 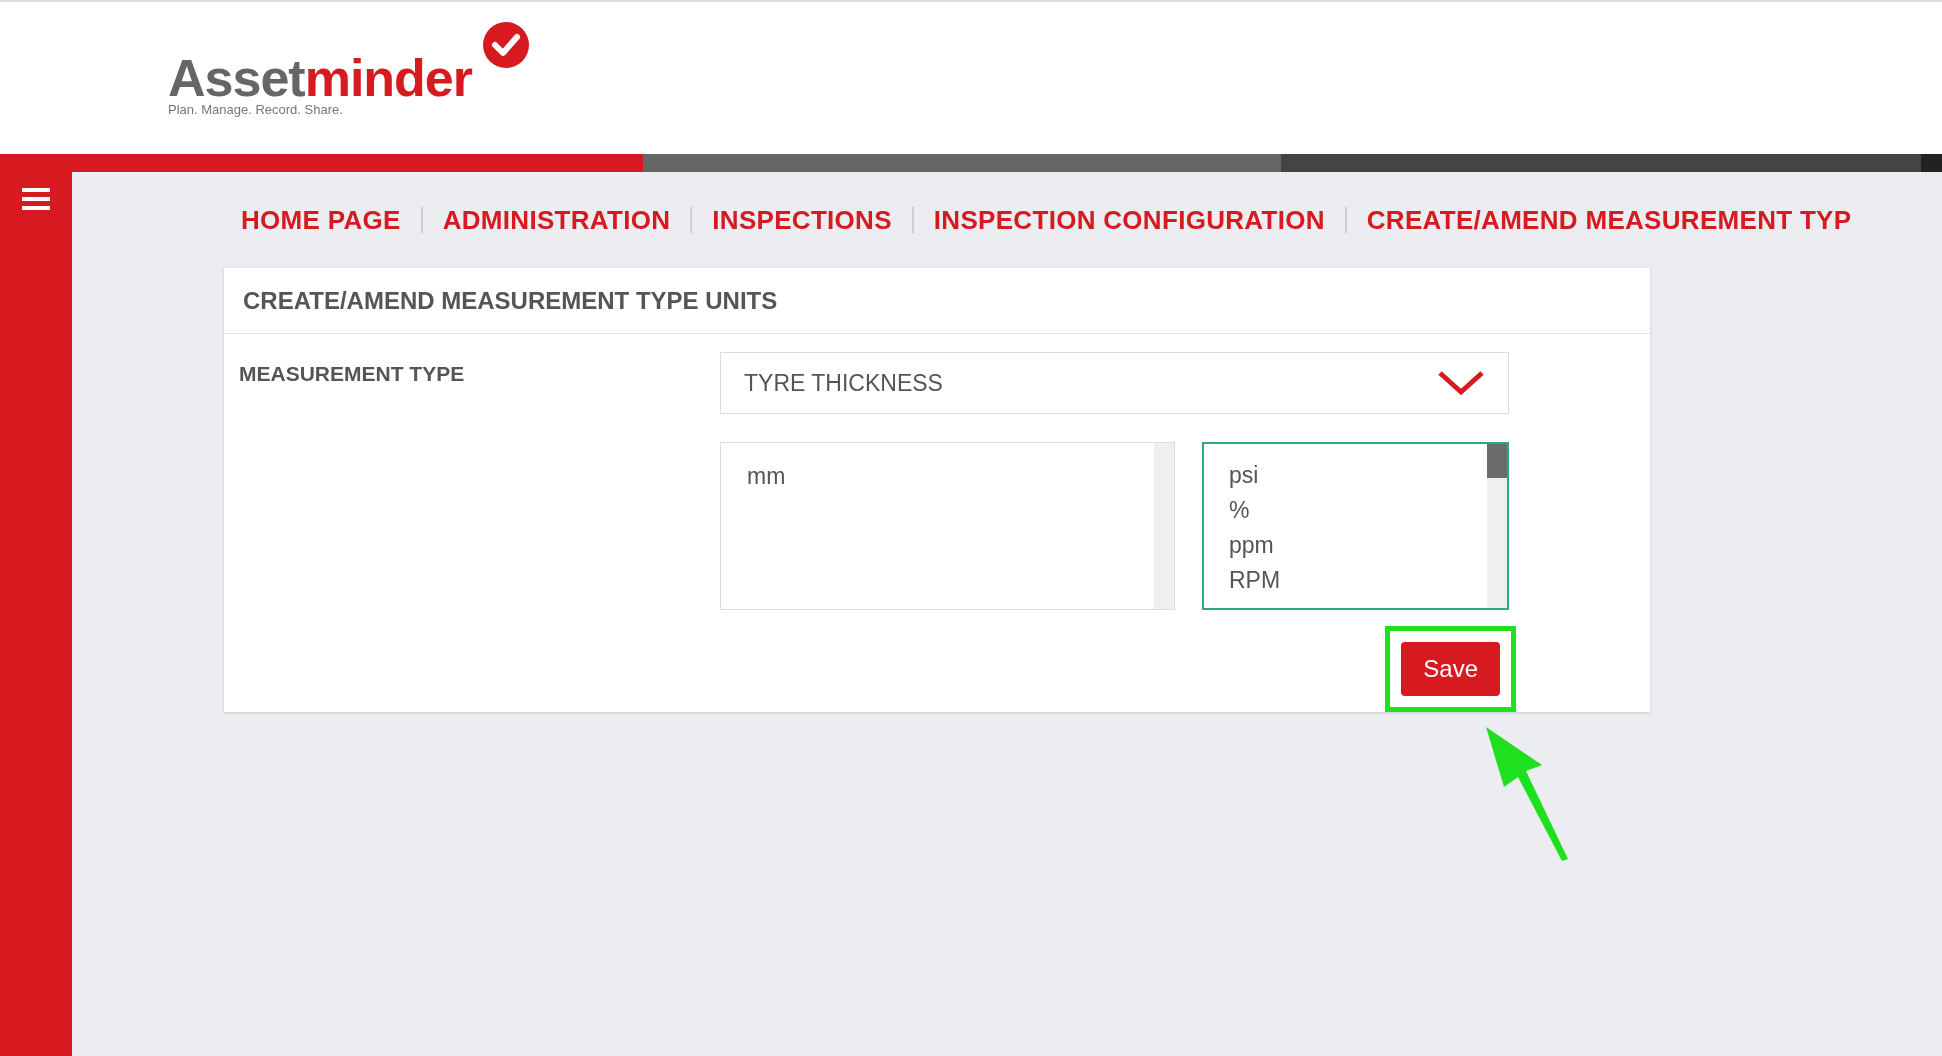 I want to click on save-button: Save, so click(x=1450, y=669).